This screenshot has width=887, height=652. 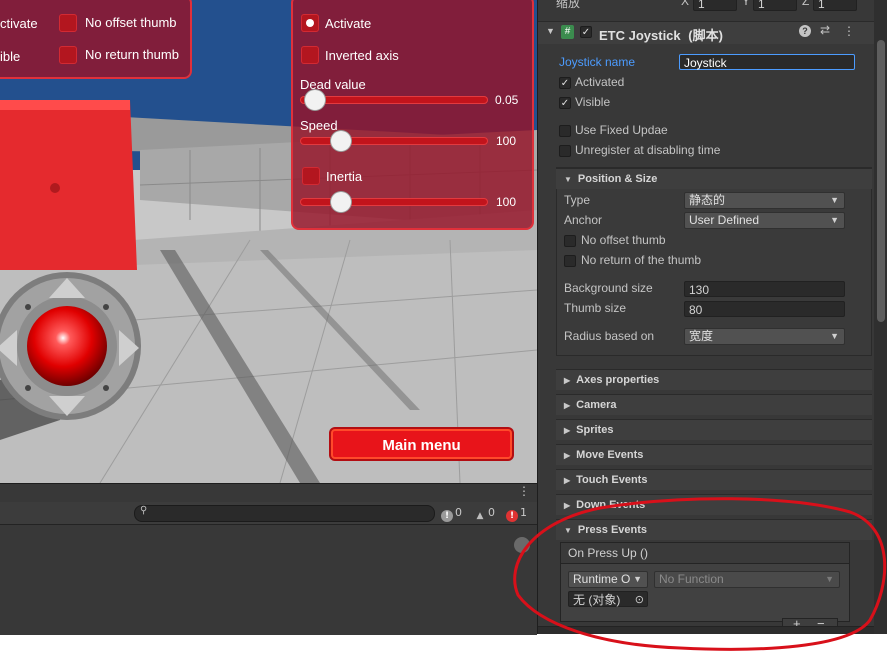 I want to click on component-enabled-checkbox: ✓, so click(x=586, y=32).